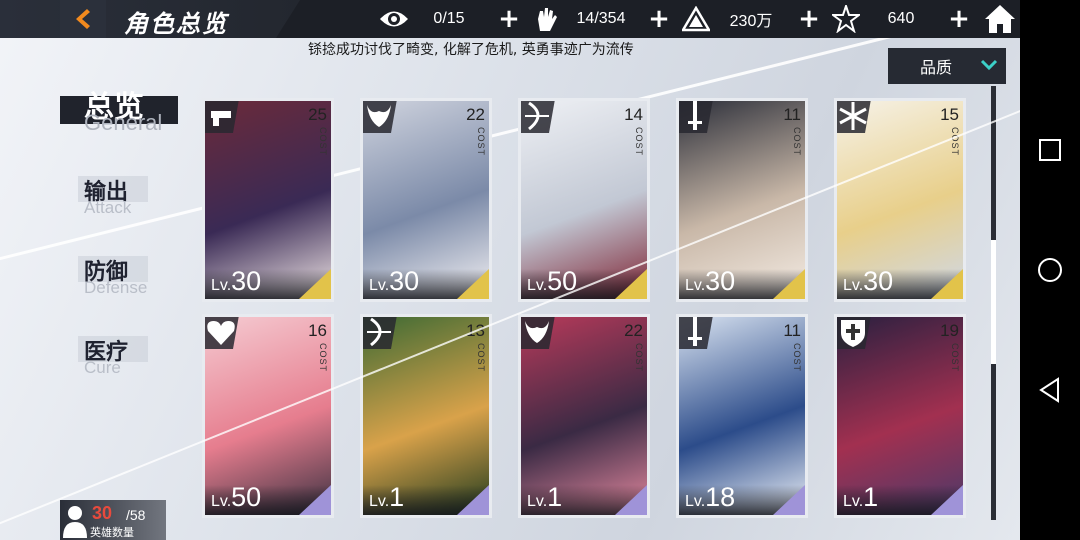 The height and width of the screenshot is (540, 1080). I want to click on resource-value: 0/15, so click(449, 18).